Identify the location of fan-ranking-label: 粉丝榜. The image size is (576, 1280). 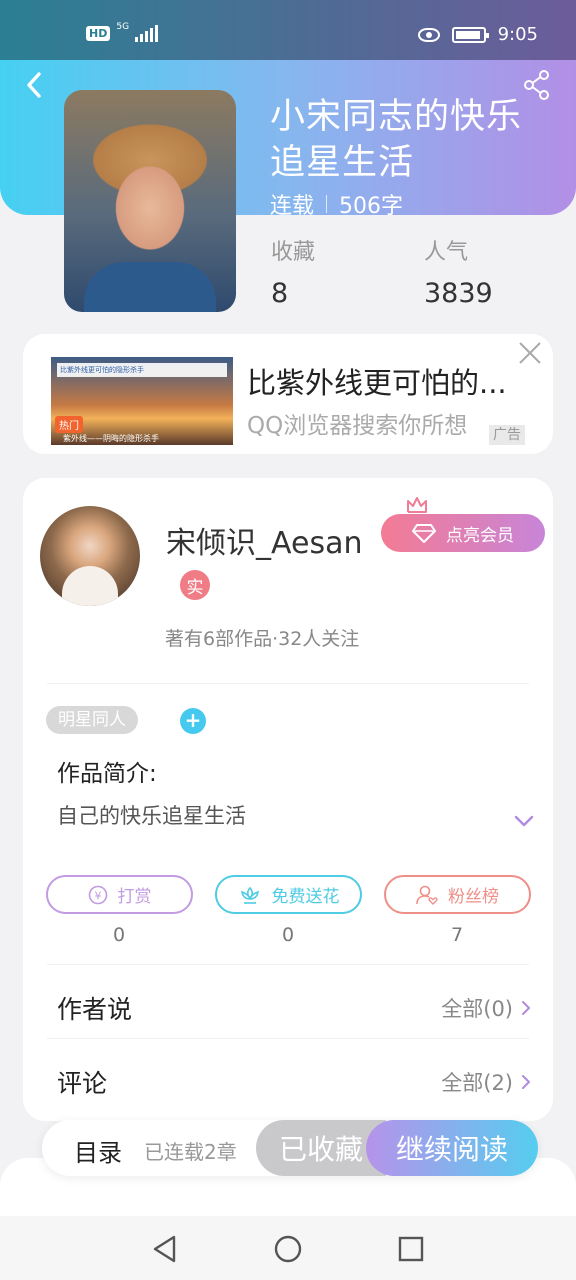
(473, 897).